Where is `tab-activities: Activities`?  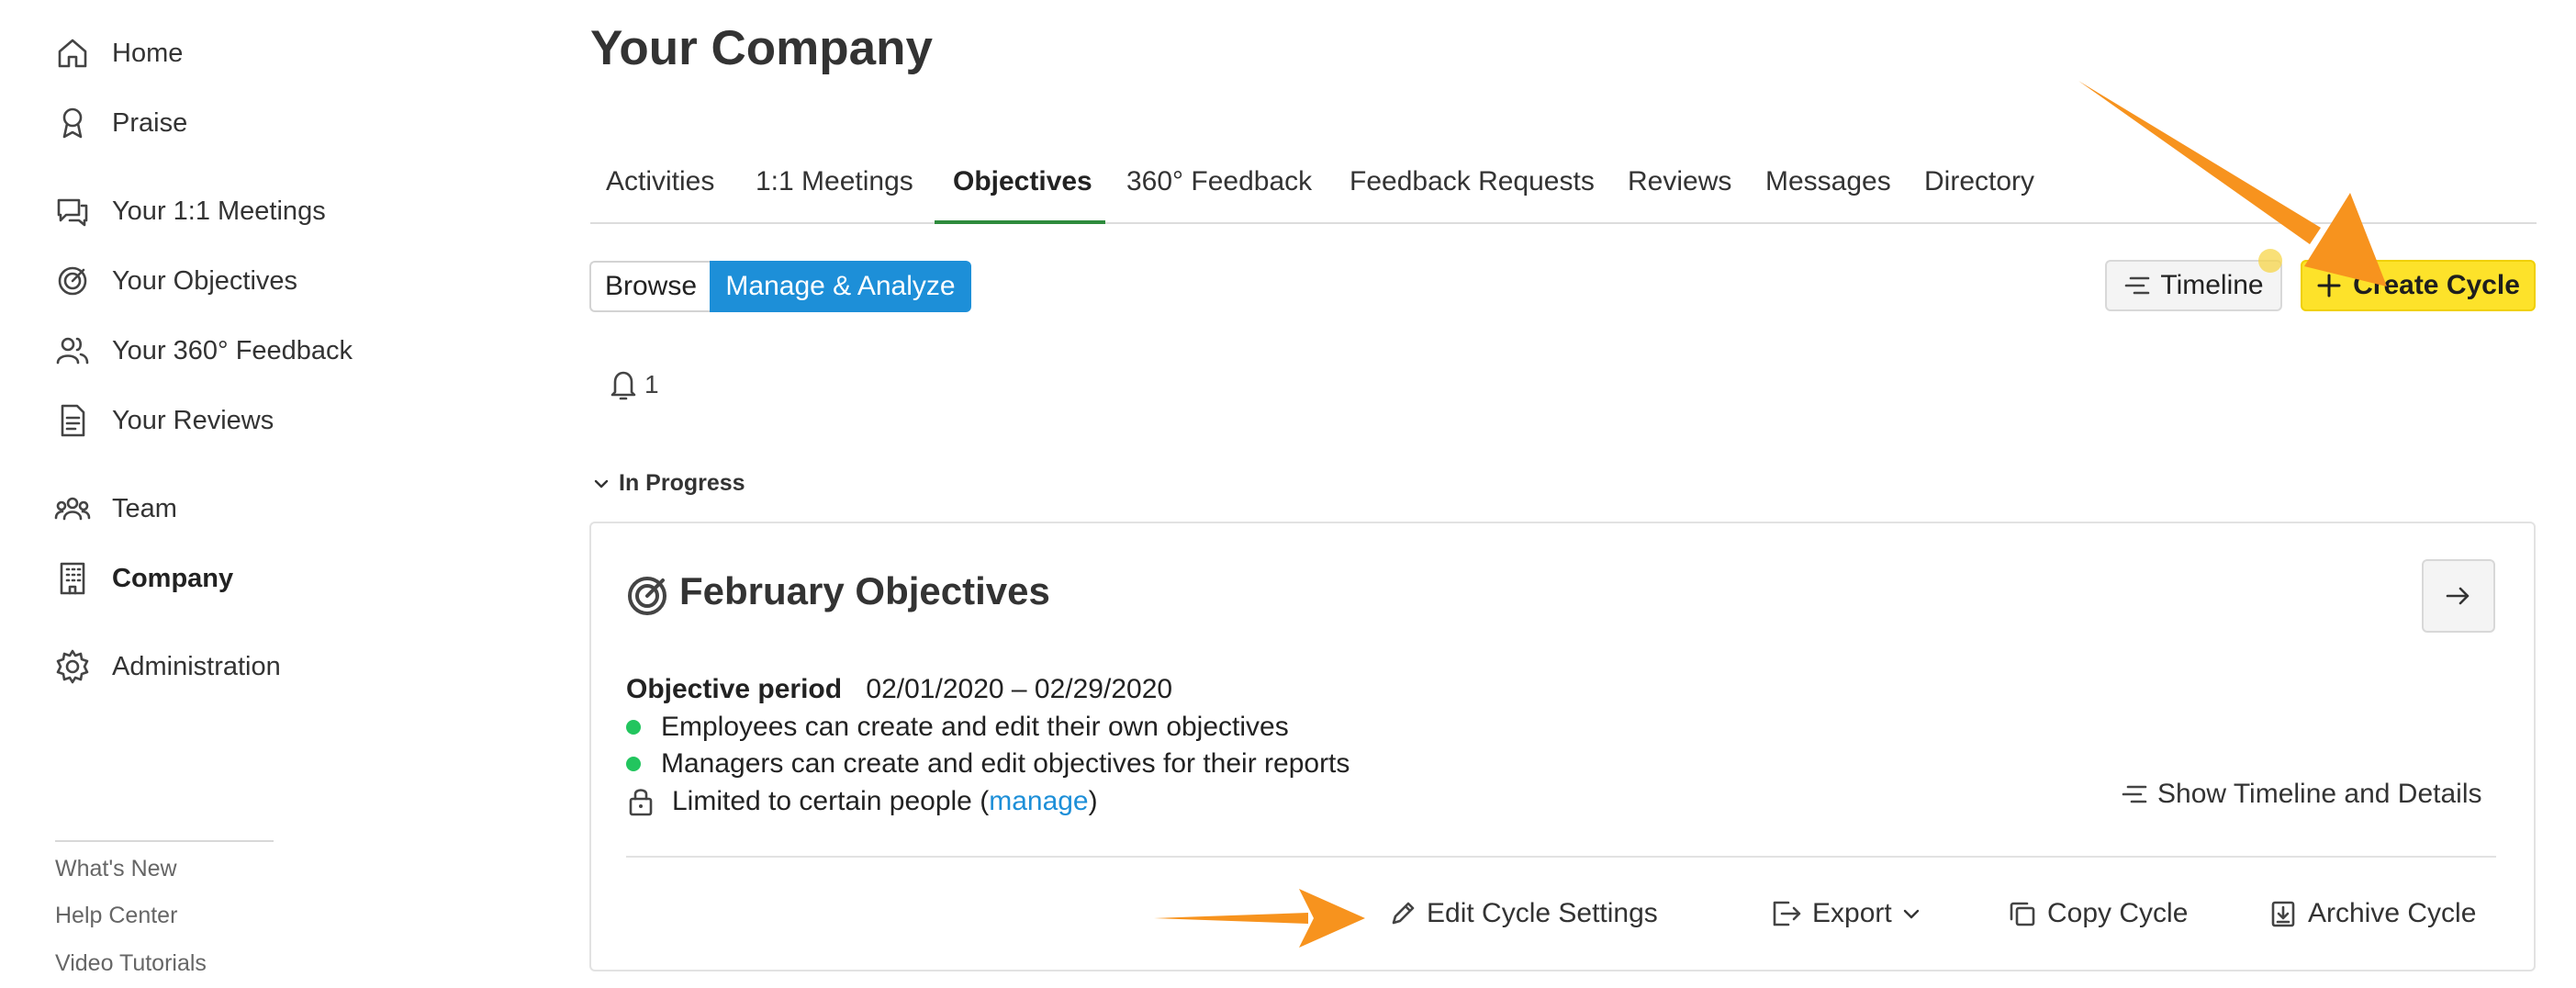
tab-activities: Activities is located at coordinates (660, 188).